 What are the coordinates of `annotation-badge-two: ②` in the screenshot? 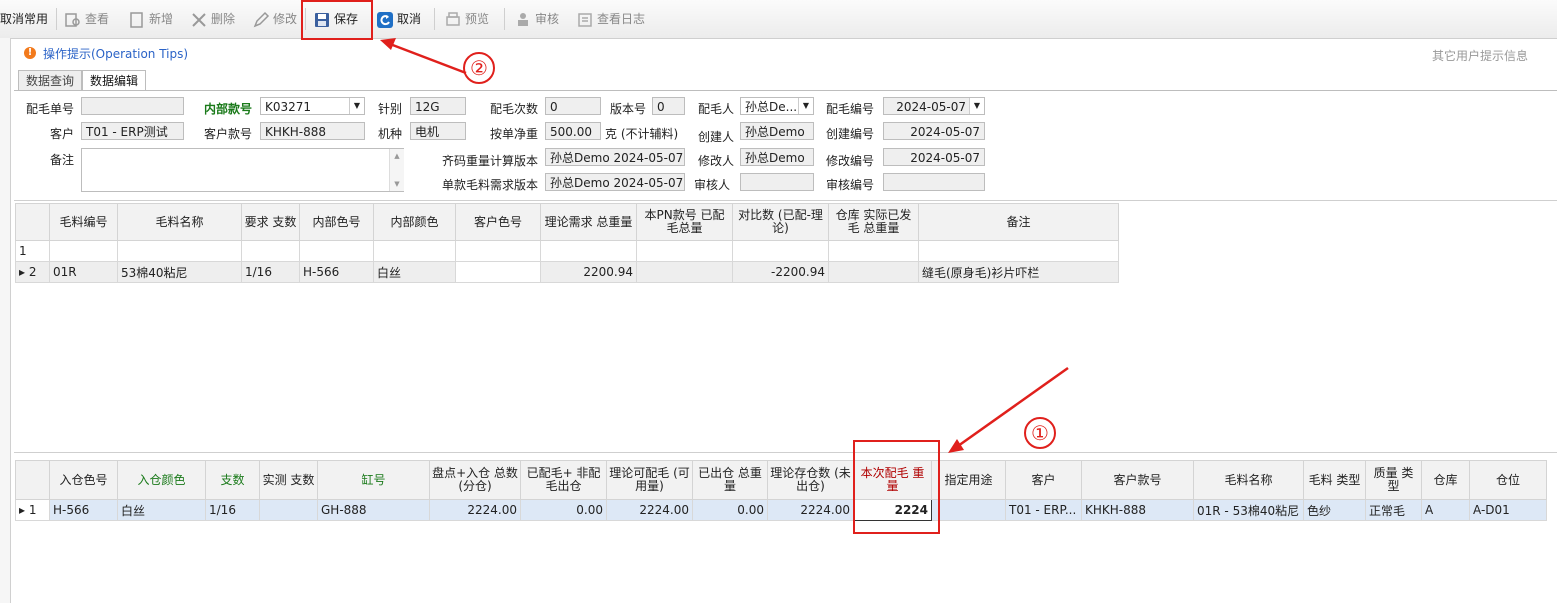 It's located at (479, 68).